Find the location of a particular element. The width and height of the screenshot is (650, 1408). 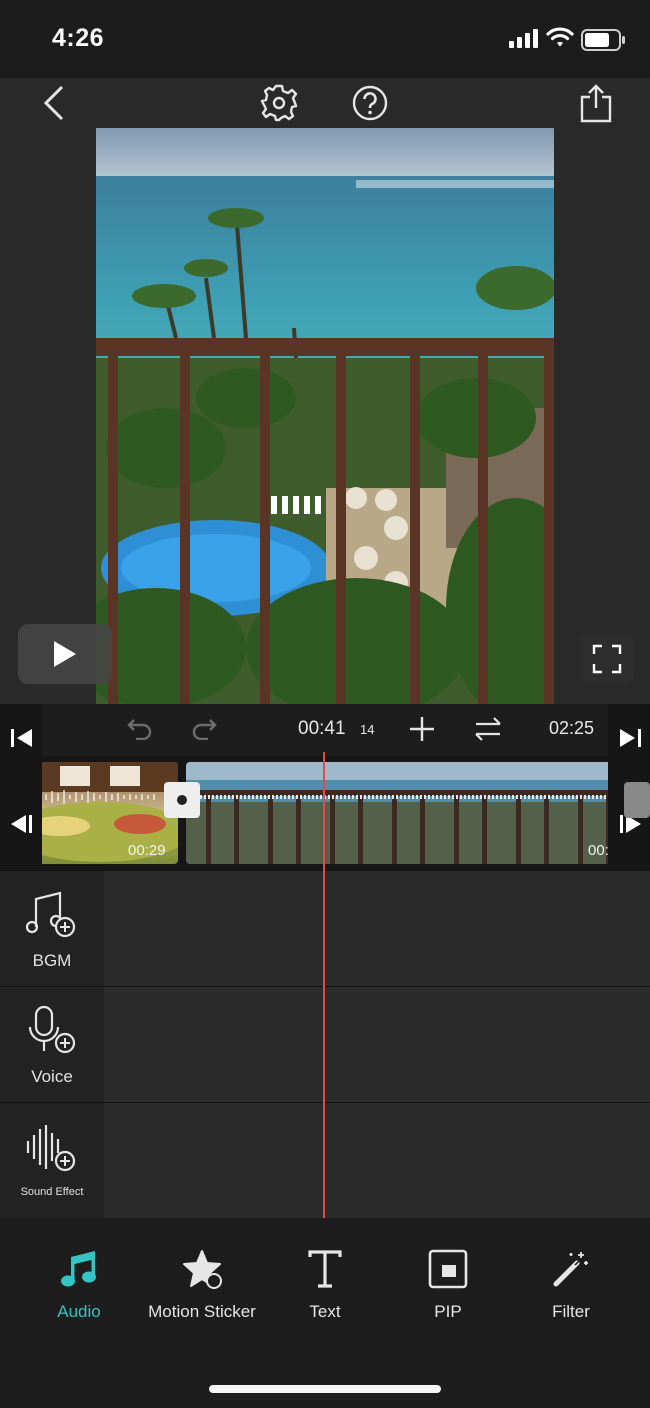

waveform-plus-icon is located at coordinates (51, 1148).